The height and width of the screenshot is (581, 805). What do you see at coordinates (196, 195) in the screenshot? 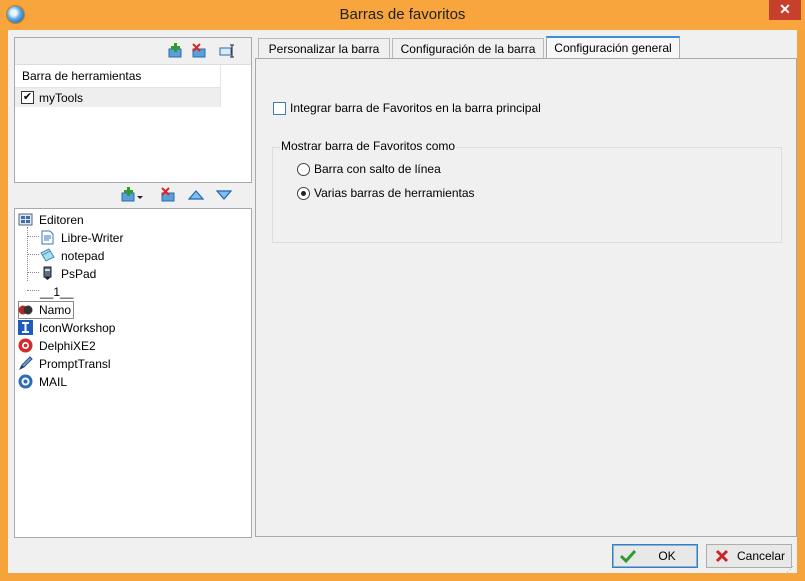
I see `move-up-icon` at bounding box center [196, 195].